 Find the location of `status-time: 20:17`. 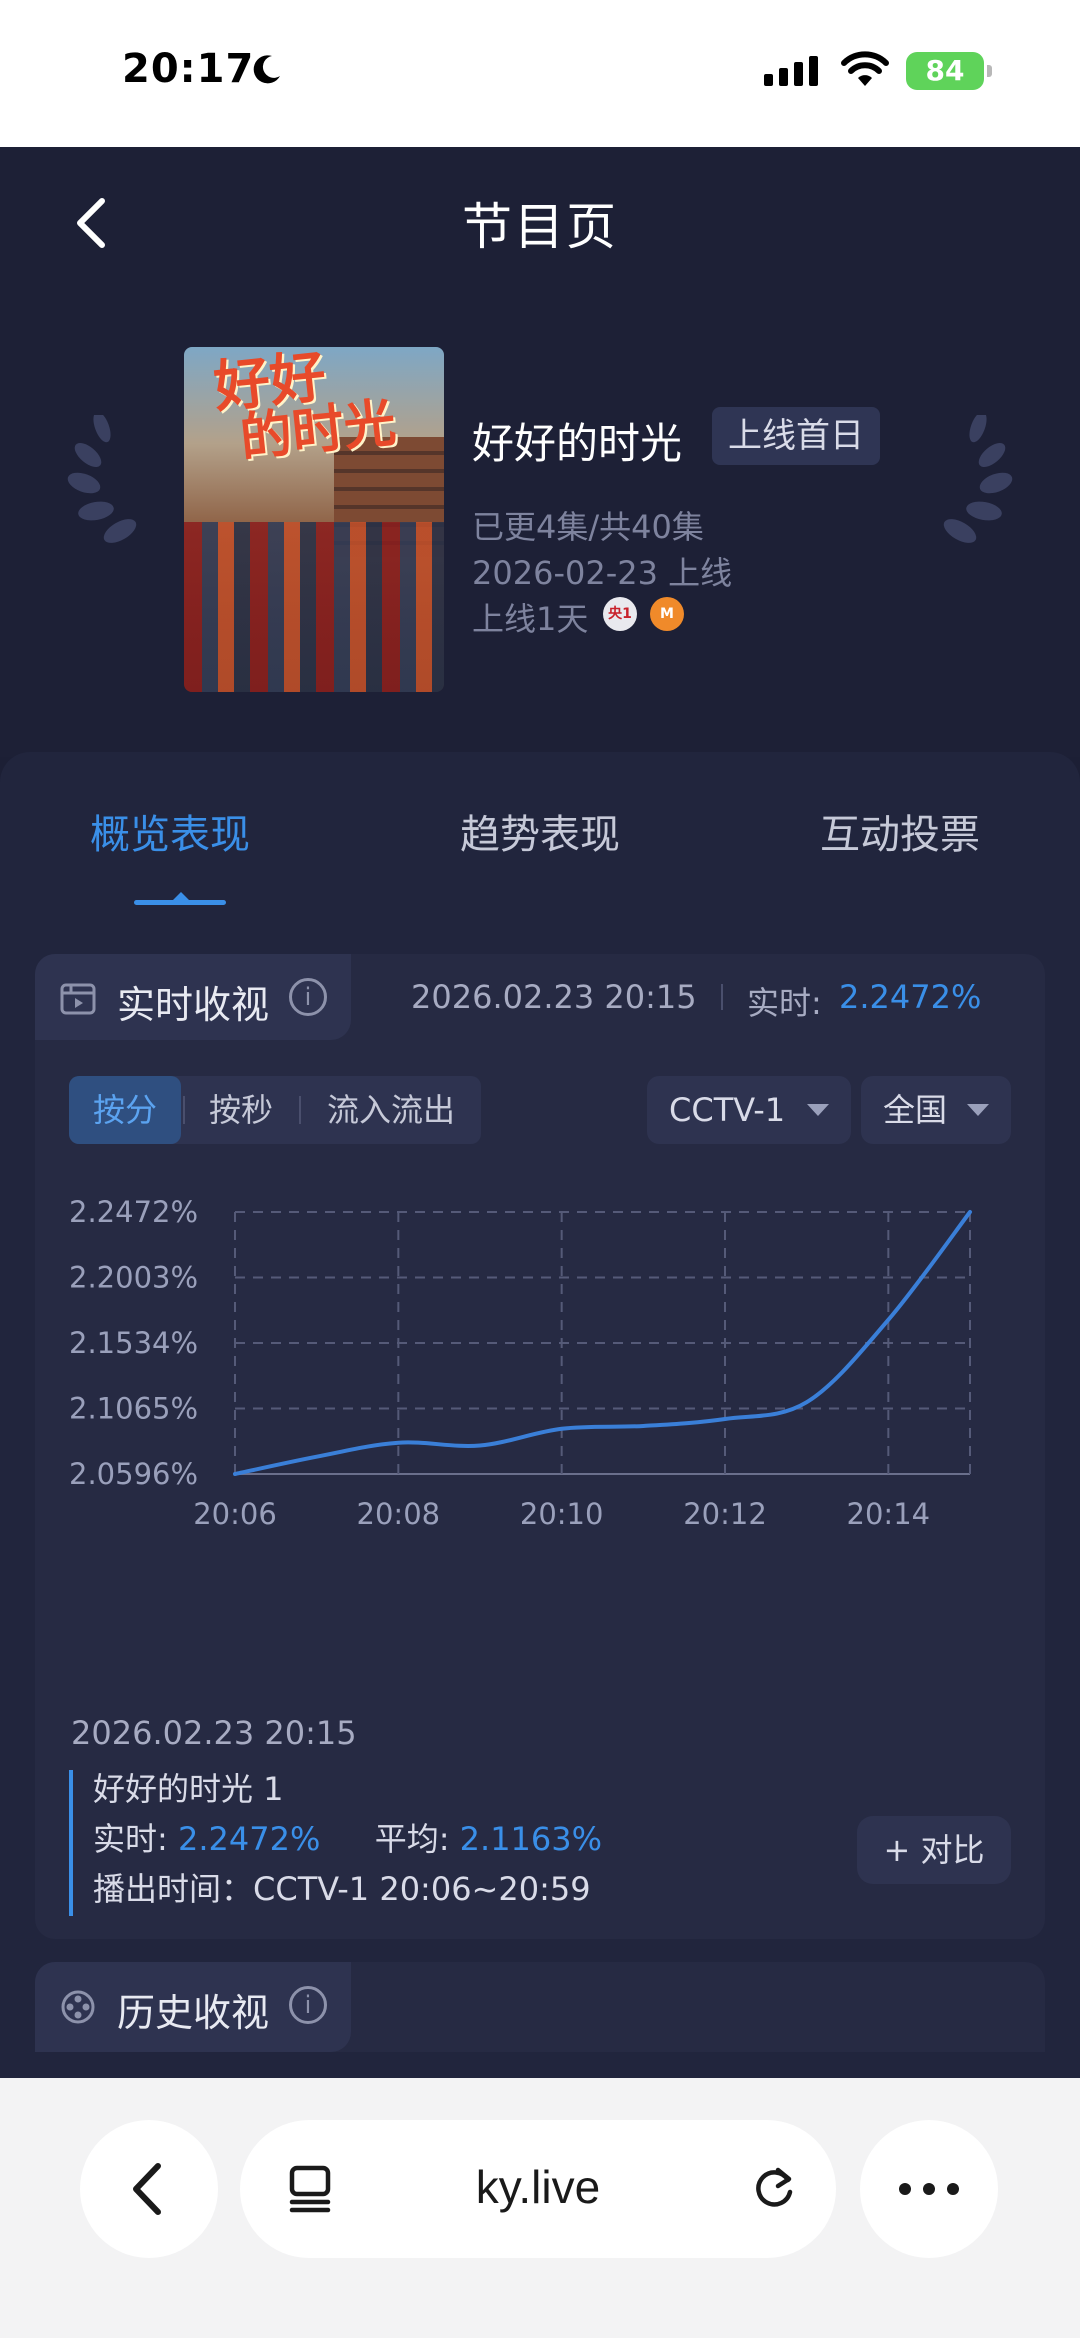

status-time: 20:17 is located at coordinates (188, 69).